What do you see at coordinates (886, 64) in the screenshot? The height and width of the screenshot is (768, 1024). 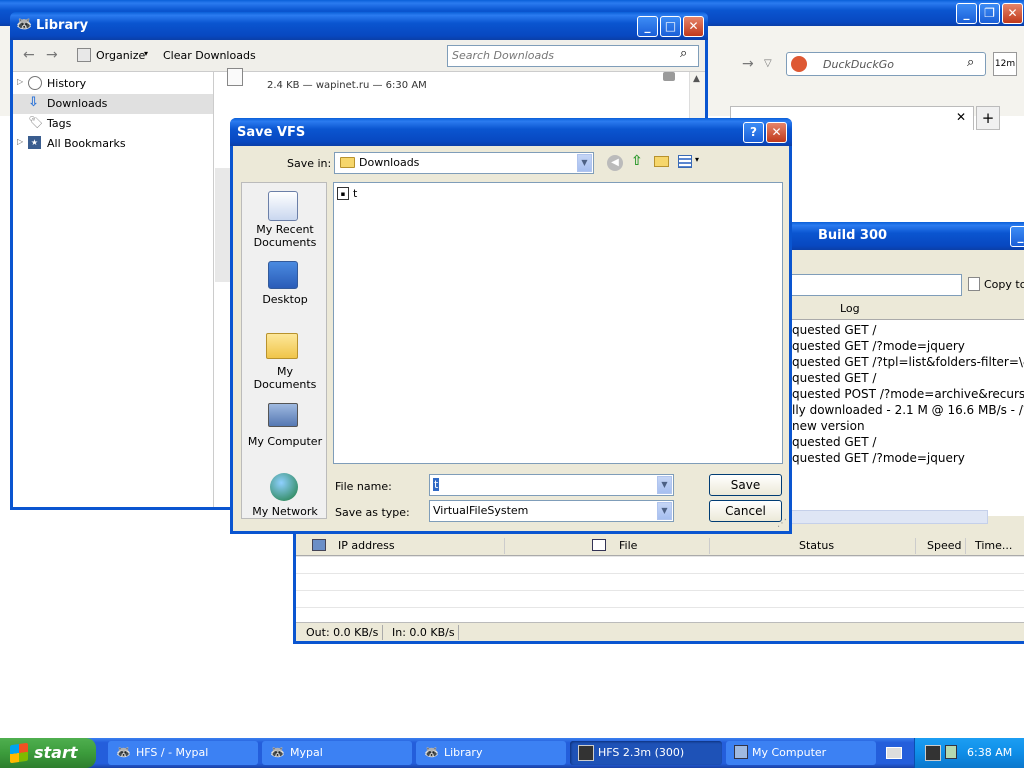 I see `bg-search-box: DuckDuckGo ⌕` at bounding box center [886, 64].